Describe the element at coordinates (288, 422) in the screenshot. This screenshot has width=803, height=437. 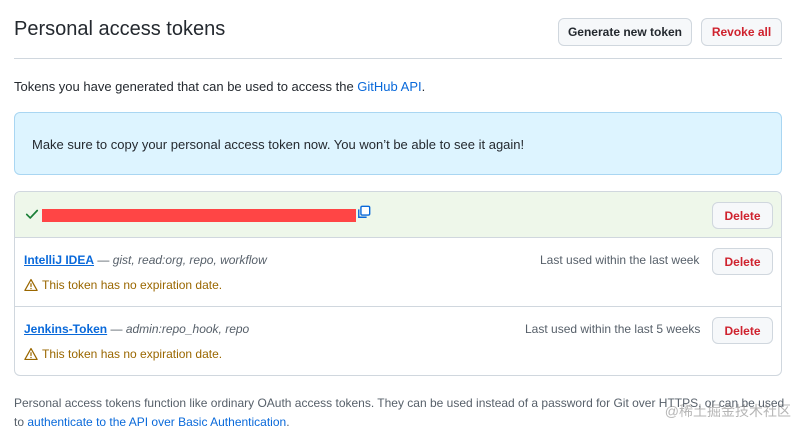
I see `footer-suffix: .` at that location.